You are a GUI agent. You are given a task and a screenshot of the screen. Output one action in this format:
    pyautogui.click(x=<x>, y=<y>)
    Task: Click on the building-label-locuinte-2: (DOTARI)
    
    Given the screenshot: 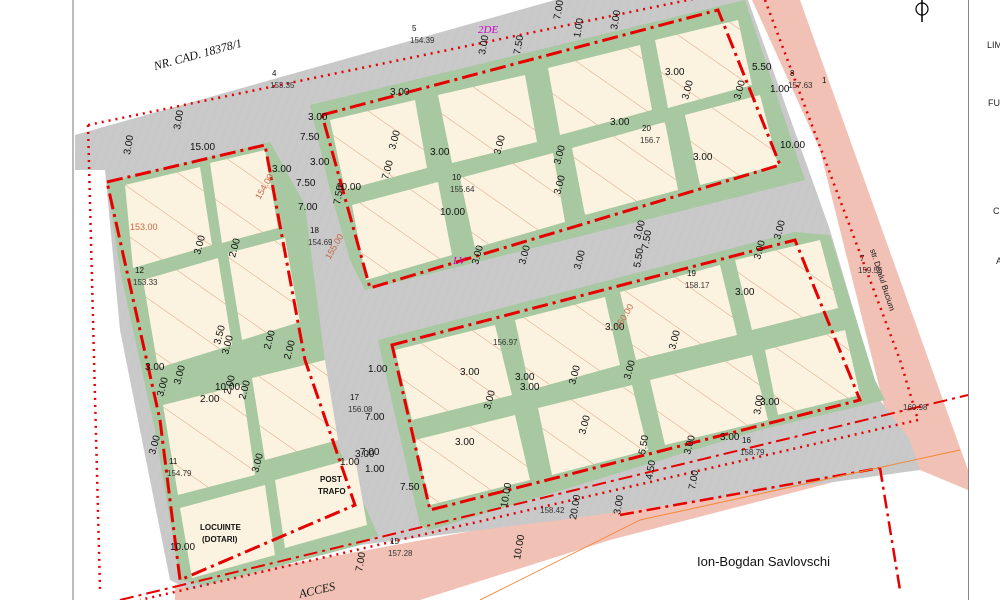 What is the action you would take?
    pyautogui.click(x=220, y=539)
    